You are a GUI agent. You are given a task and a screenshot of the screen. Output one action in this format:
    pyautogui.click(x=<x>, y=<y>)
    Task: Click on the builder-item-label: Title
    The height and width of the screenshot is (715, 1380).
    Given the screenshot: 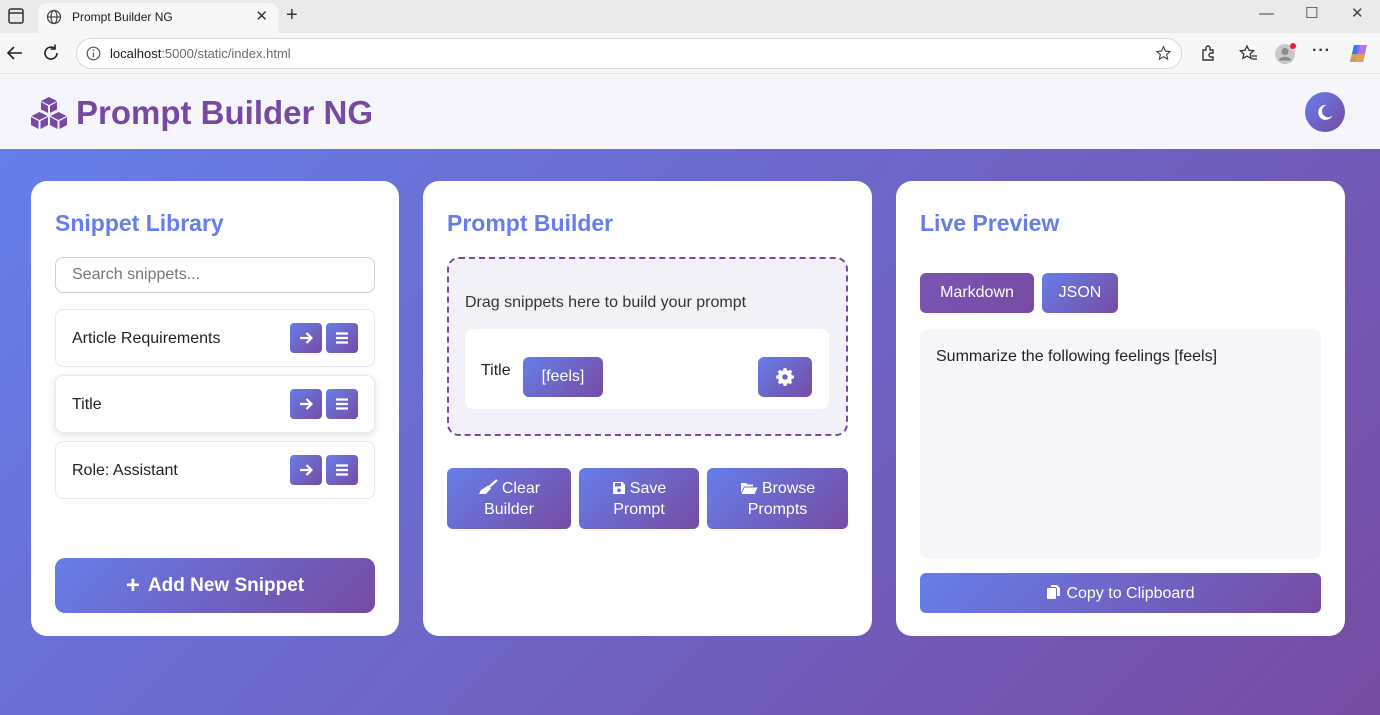 What is the action you would take?
    pyautogui.click(x=496, y=370)
    